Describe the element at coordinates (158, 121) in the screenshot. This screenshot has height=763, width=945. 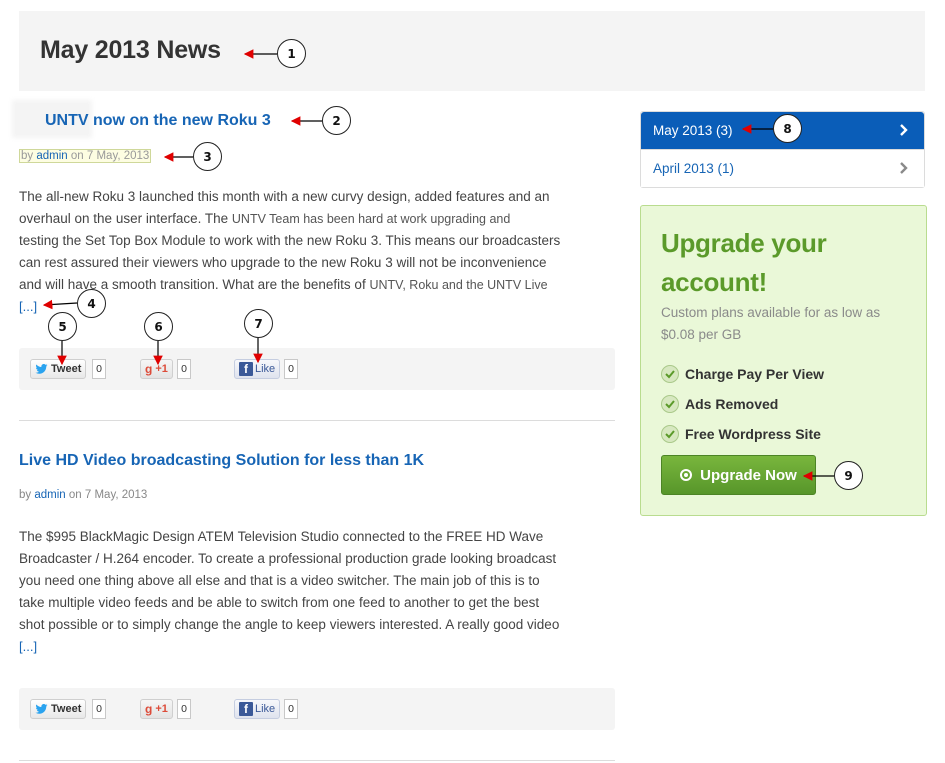
I see `post-title-link: UNTV now on the new Roku 3` at that location.